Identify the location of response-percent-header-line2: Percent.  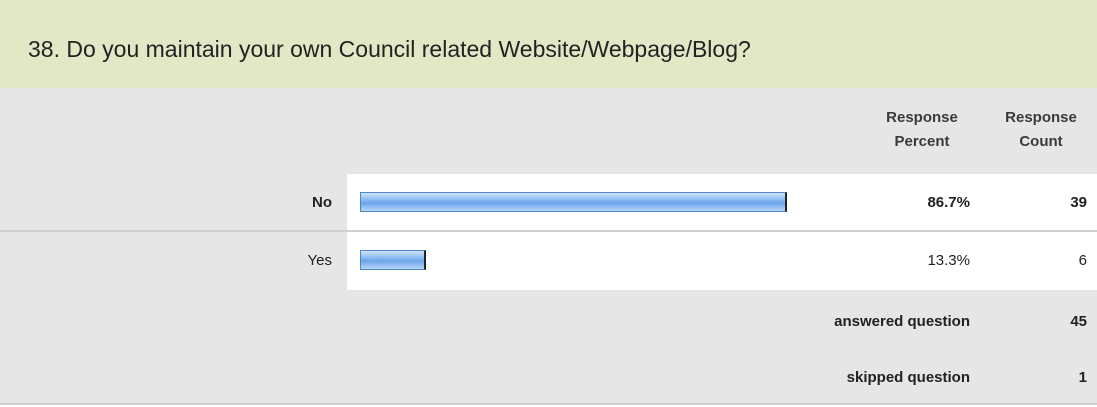
(922, 141).